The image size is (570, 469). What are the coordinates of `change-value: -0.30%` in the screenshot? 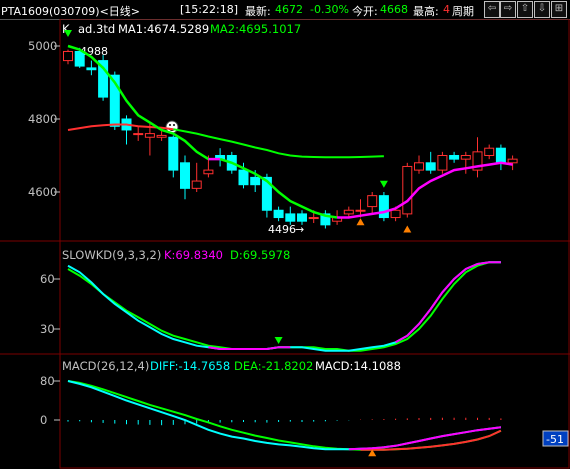 It's located at (329, 9).